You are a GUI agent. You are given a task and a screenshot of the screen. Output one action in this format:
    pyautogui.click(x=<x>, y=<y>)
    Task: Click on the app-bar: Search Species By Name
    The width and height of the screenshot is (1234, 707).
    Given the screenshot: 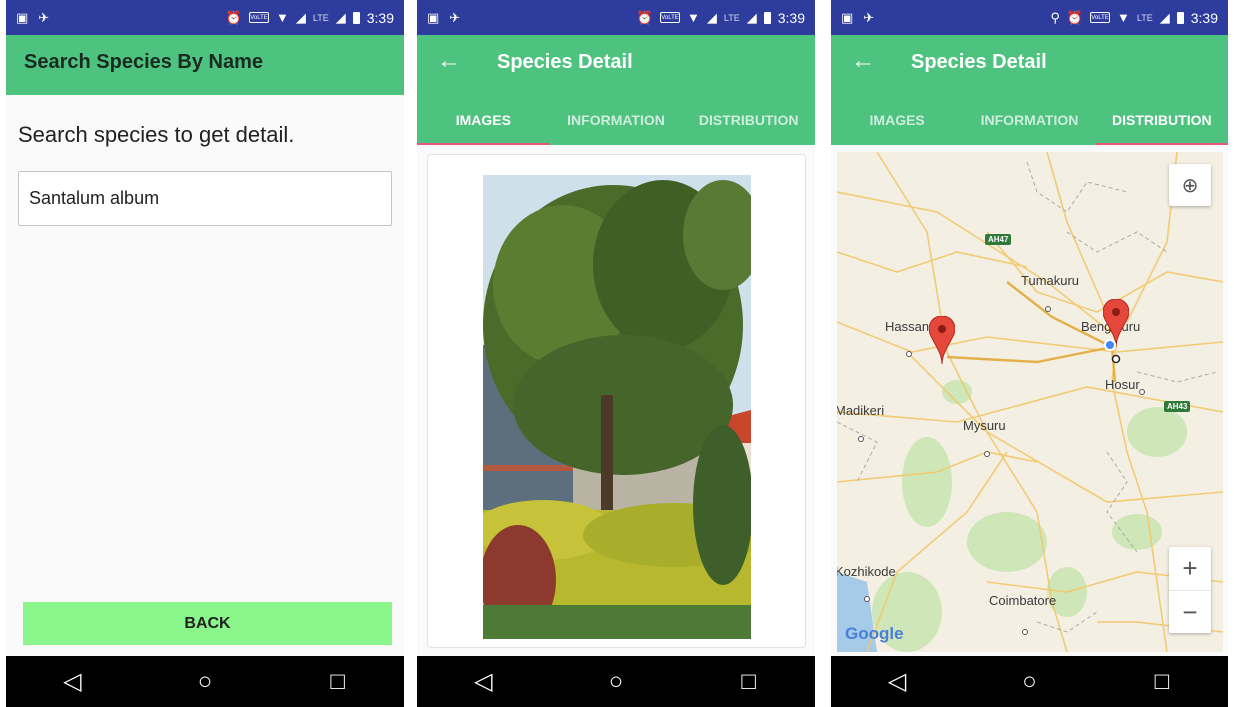 What is the action you would take?
    pyautogui.click(x=205, y=65)
    